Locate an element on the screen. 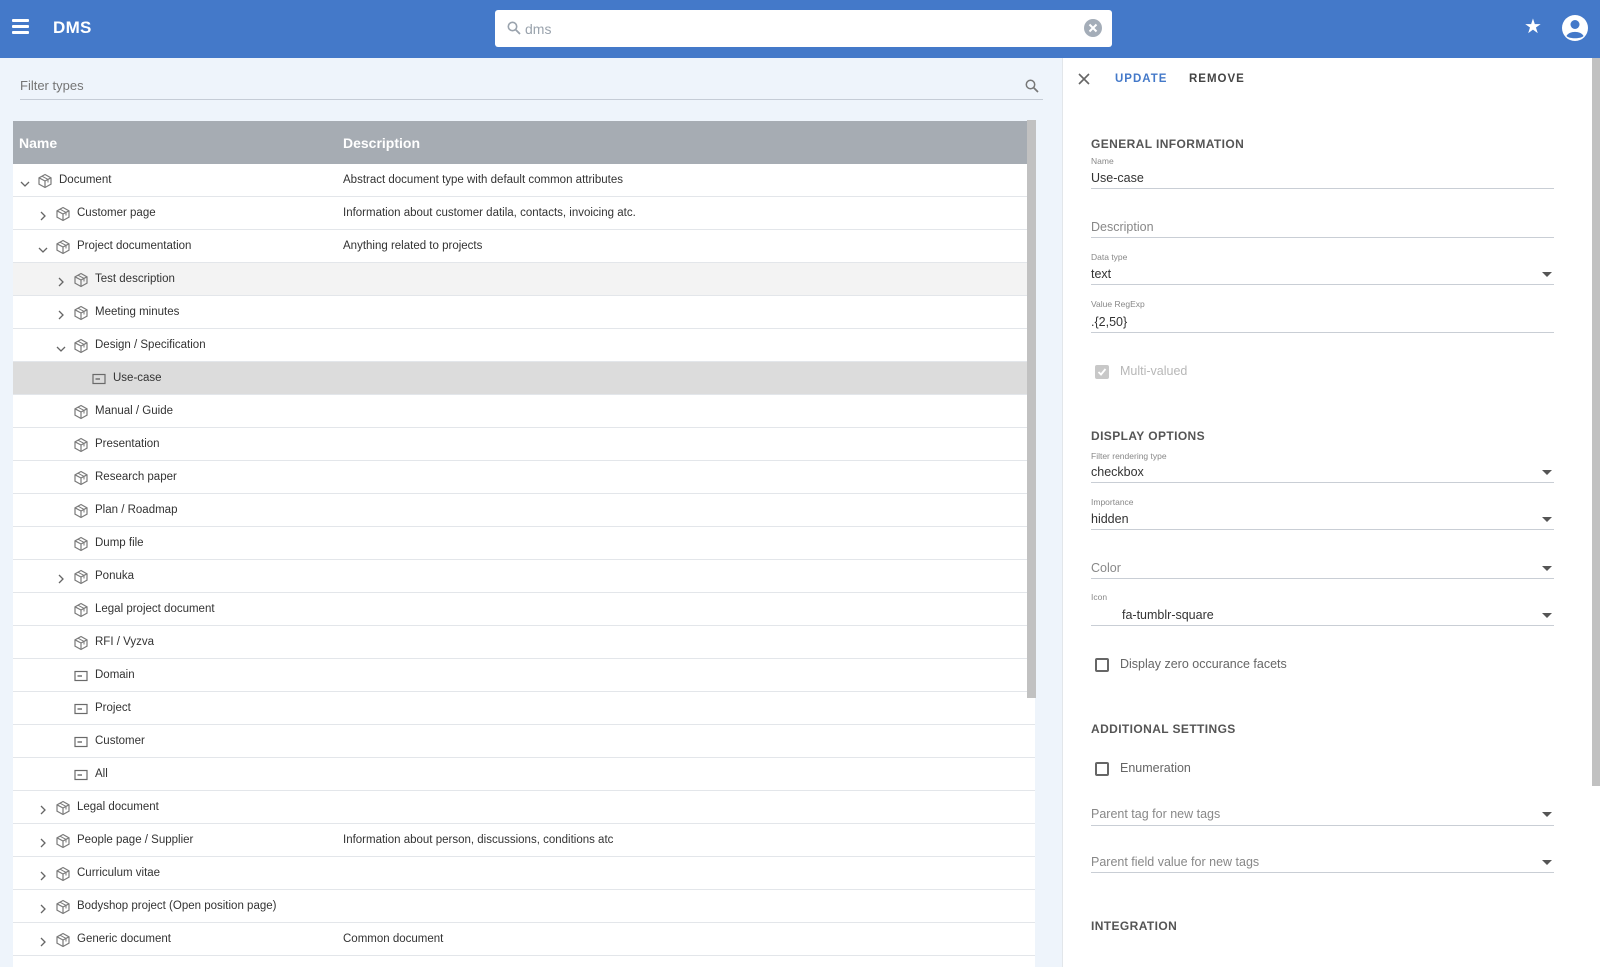 The width and height of the screenshot is (1600, 967). table-row: Presentation is located at coordinates (524, 444).